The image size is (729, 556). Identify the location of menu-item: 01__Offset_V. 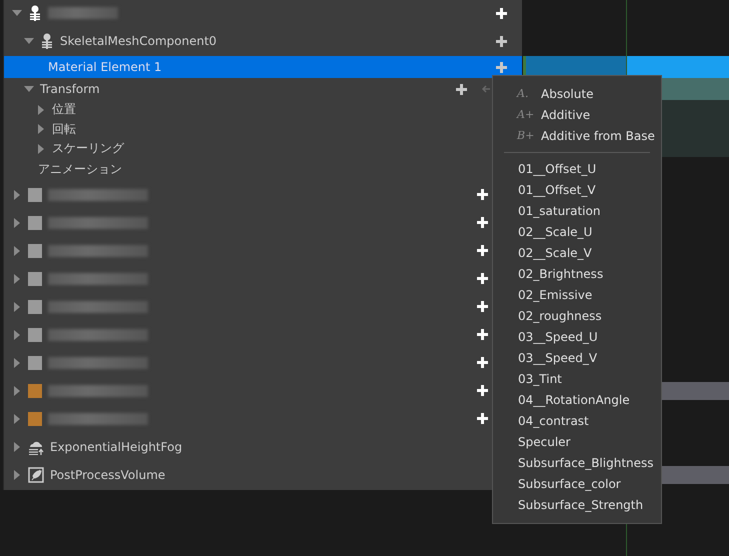
(577, 189).